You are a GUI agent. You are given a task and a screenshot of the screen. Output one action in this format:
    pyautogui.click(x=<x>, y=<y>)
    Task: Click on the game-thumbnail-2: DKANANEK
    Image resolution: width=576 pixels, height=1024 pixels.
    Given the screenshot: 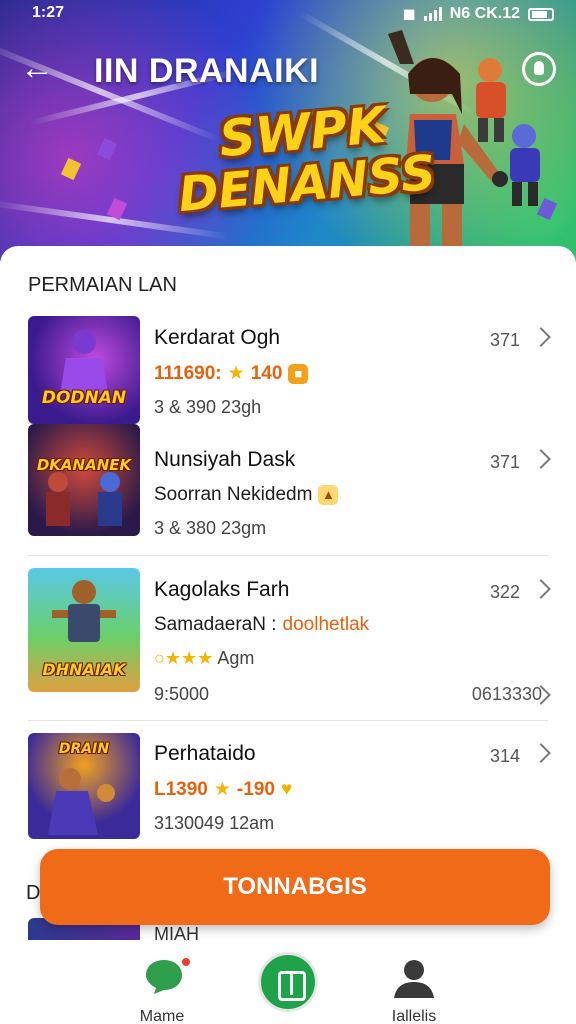 What is the action you would take?
    pyautogui.click(x=84, y=480)
    